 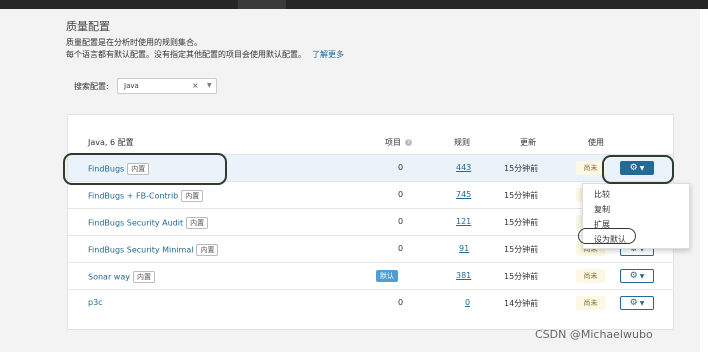 I want to click on search-label: 搜索配置:, so click(x=91, y=86).